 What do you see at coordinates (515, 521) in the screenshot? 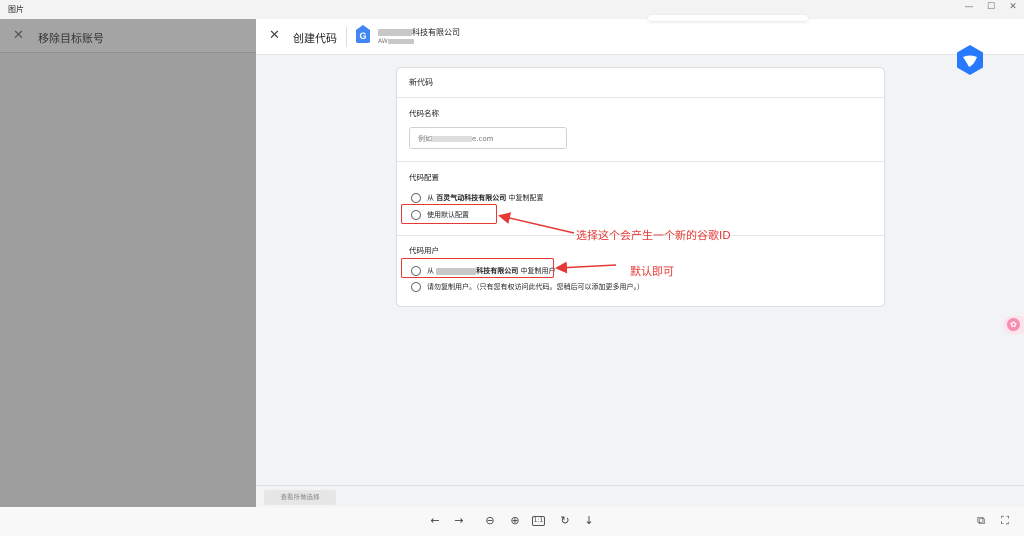
I see `zoom-in-icon: ⊕` at bounding box center [515, 521].